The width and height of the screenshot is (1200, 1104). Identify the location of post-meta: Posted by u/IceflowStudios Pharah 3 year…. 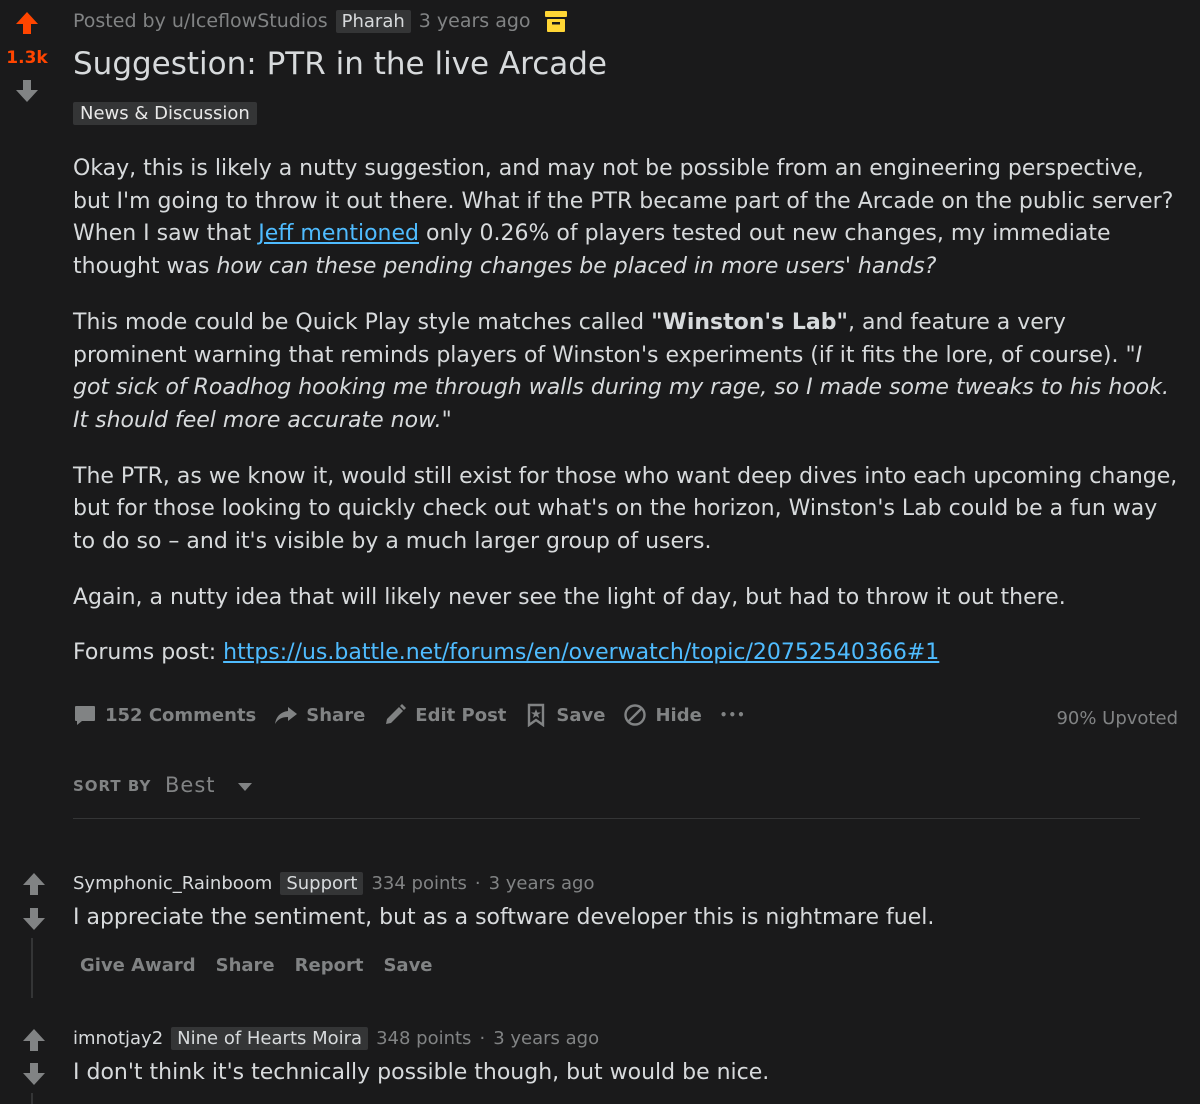
(321, 21).